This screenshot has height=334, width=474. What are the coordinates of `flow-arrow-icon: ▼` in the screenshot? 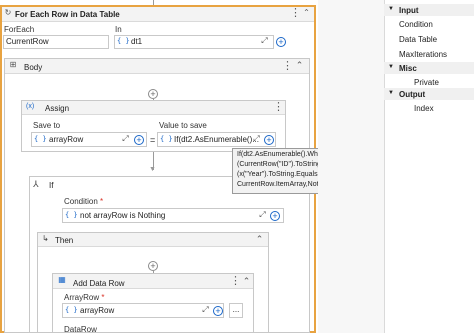 It's located at (152, 169).